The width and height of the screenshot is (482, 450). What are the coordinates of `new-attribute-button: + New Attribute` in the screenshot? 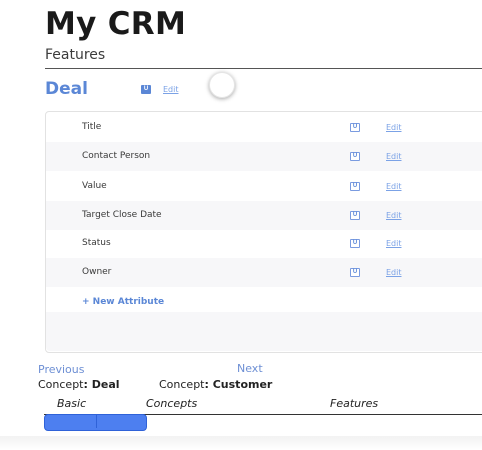 It's located at (123, 302).